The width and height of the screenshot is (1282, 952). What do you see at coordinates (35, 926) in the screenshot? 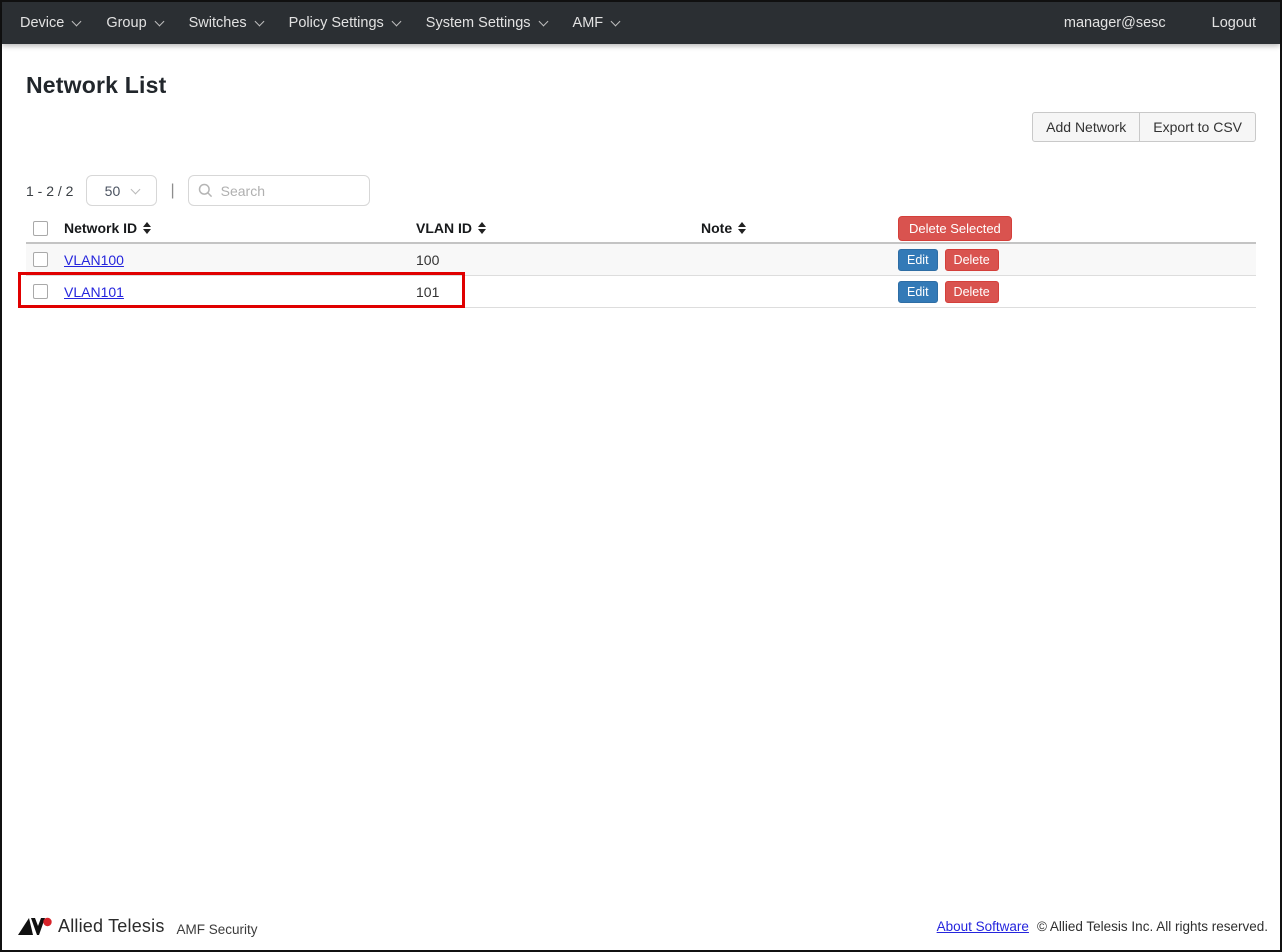
I see `allied-telesis-logo-icon` at bounding box center [35, 926].